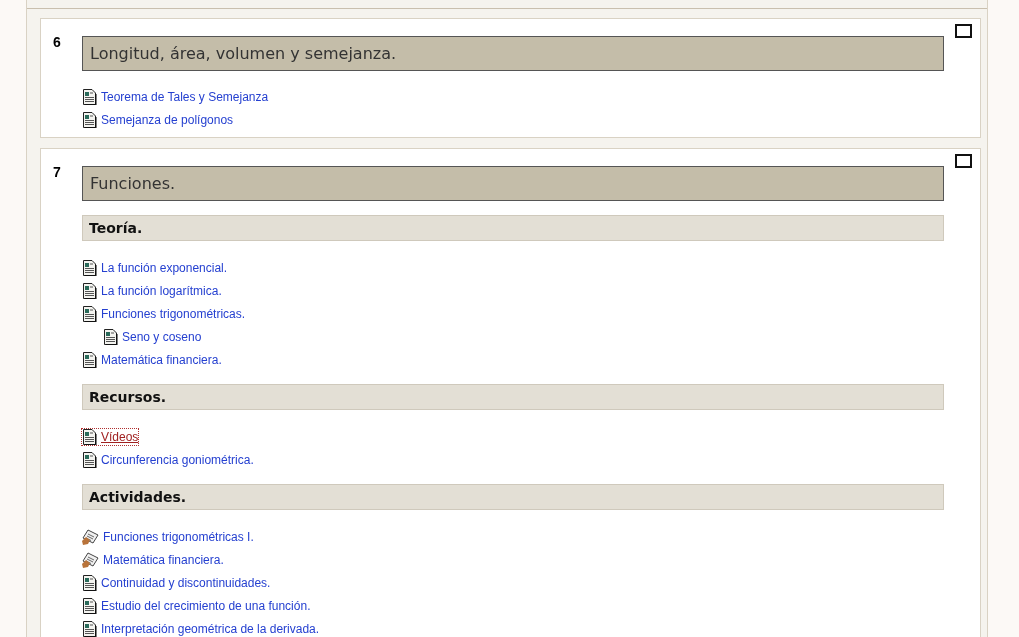  Describe the element at coordinates (168, 459) in the screenshot. I see `resource-link: Circunferencia goniométrica.` at that location.